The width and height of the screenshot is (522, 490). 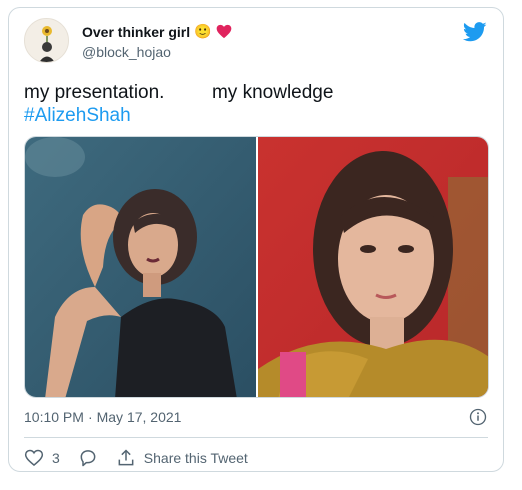 What do you see at coordinates (126, 52) in the screenshot?
I see `user-handle: @block_hojao` at bounding box center [126, 52].